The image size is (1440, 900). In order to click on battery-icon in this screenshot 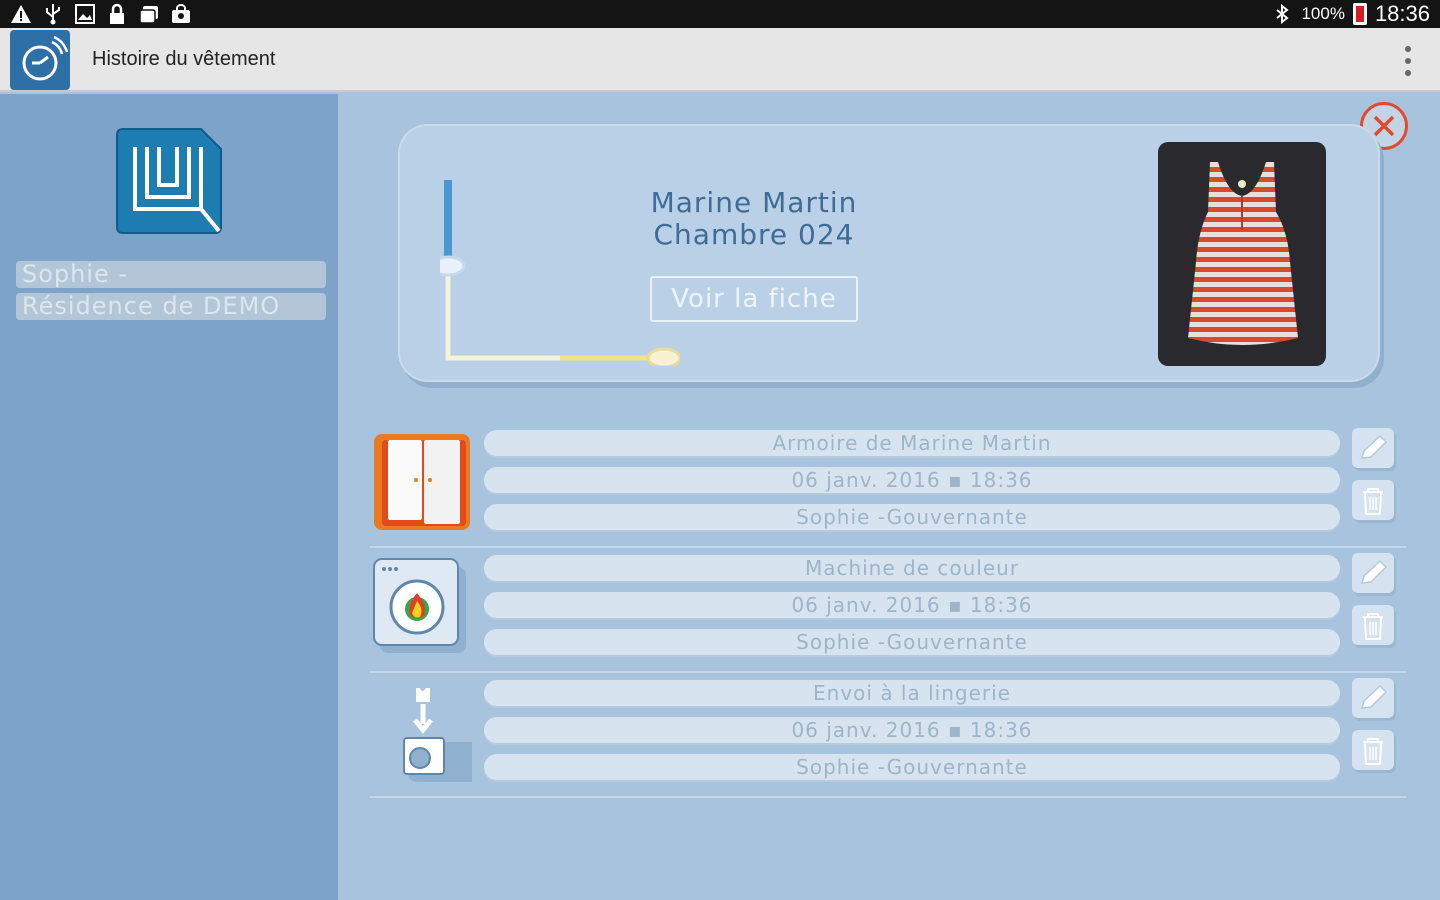, I will do `click(1359, 14)`.